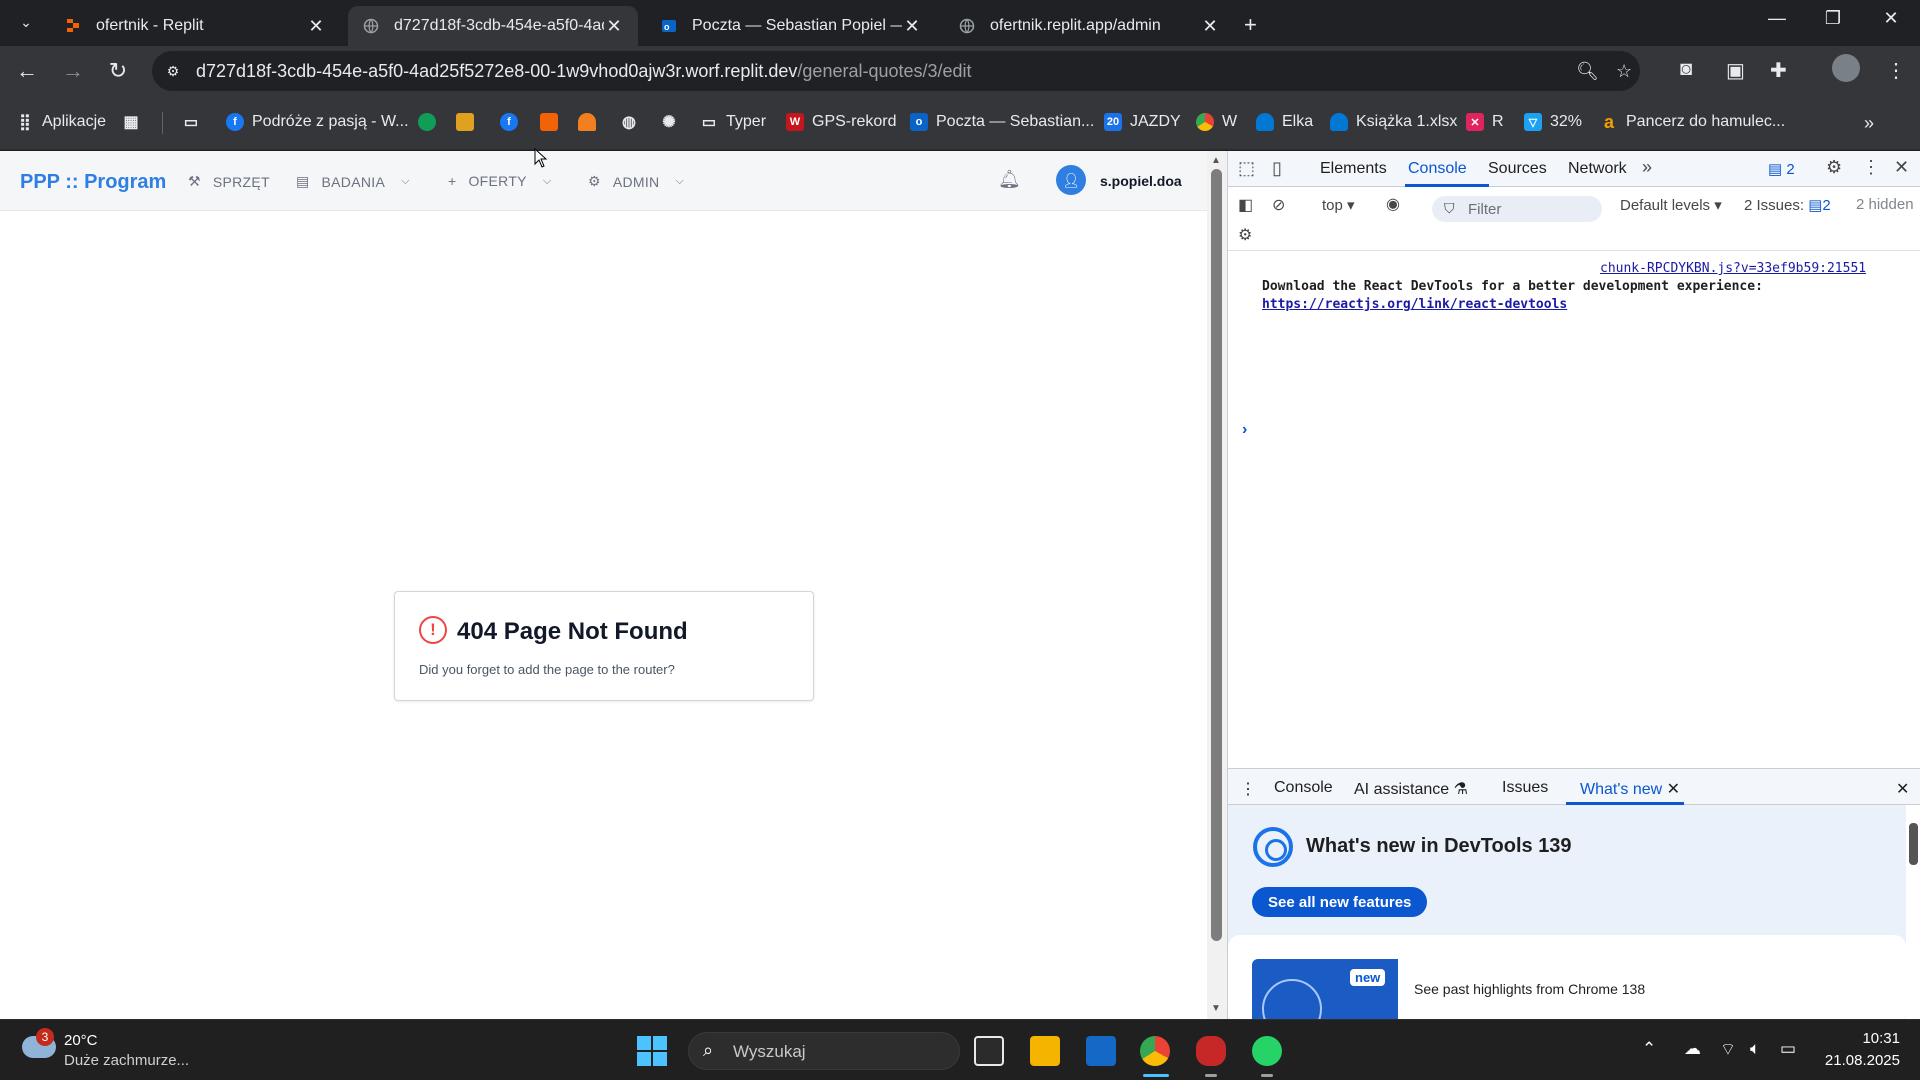 The image size is (1920, 1080). What do you see at coordinates (1587, 71) in the screenshot?
I see `zoom-icon: 🔍︎` at bounding box center [1587, 71].